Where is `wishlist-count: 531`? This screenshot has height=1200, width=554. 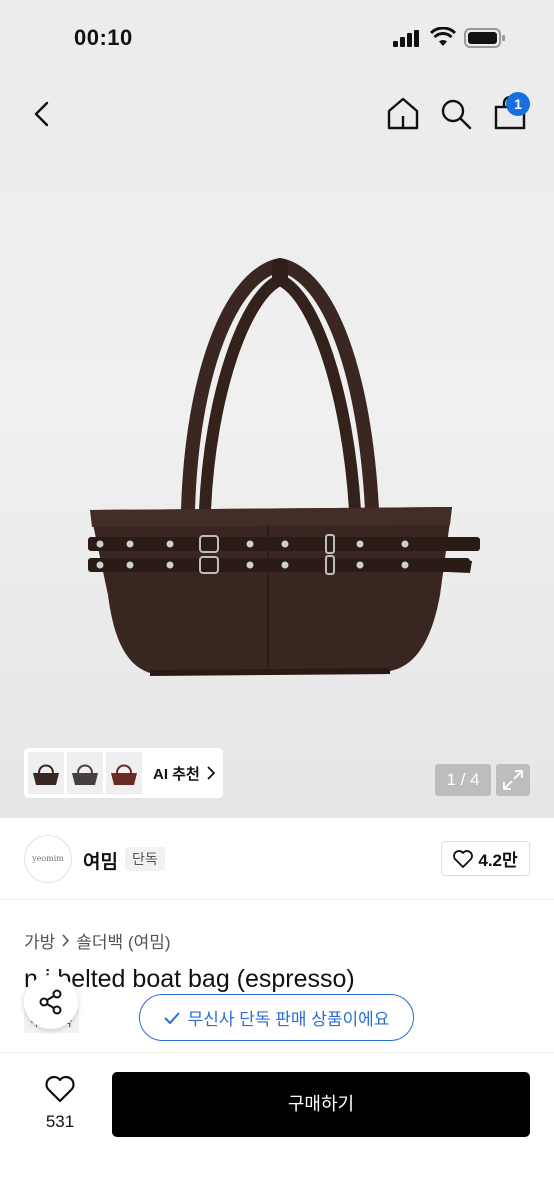 wishlist-count: 531 is located at coordinates (60, 1121).